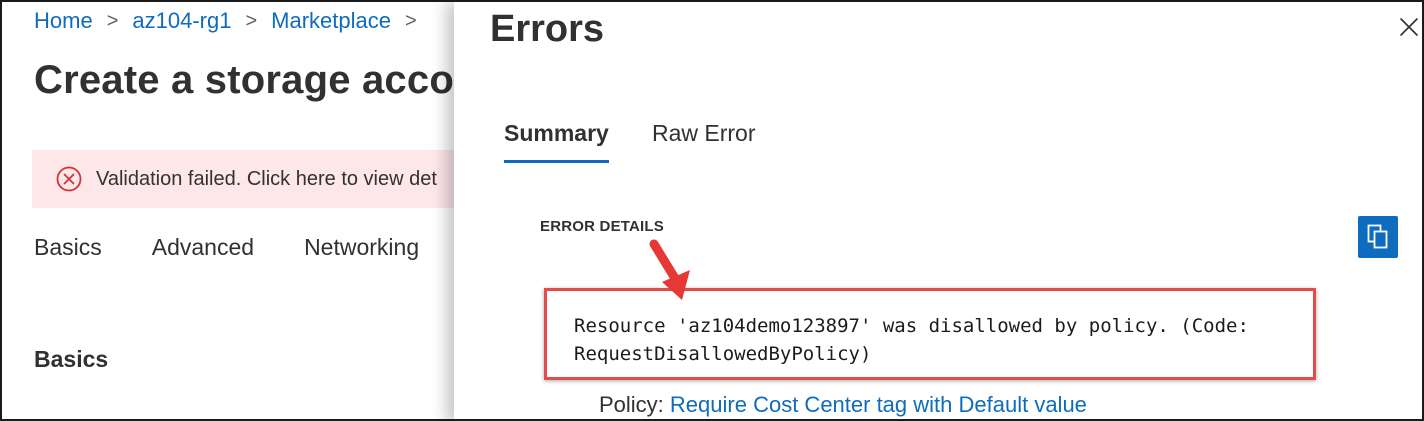  I want to click on tab-raw-error-label: Raw Error, so click(704, 133).